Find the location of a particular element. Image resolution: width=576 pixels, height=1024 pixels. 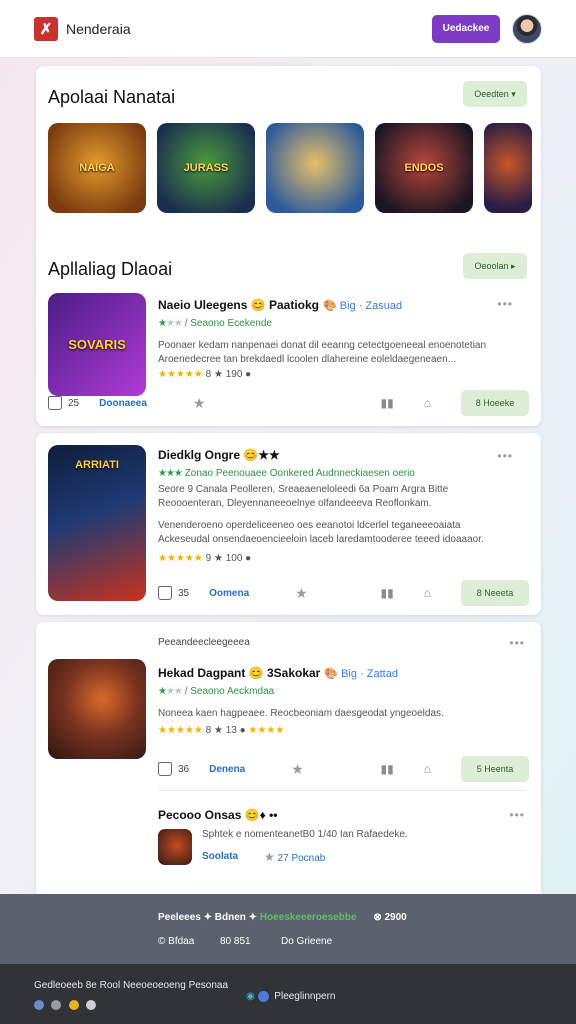

featured-thumbnail: JURASS is located at coordinates (206, 168).